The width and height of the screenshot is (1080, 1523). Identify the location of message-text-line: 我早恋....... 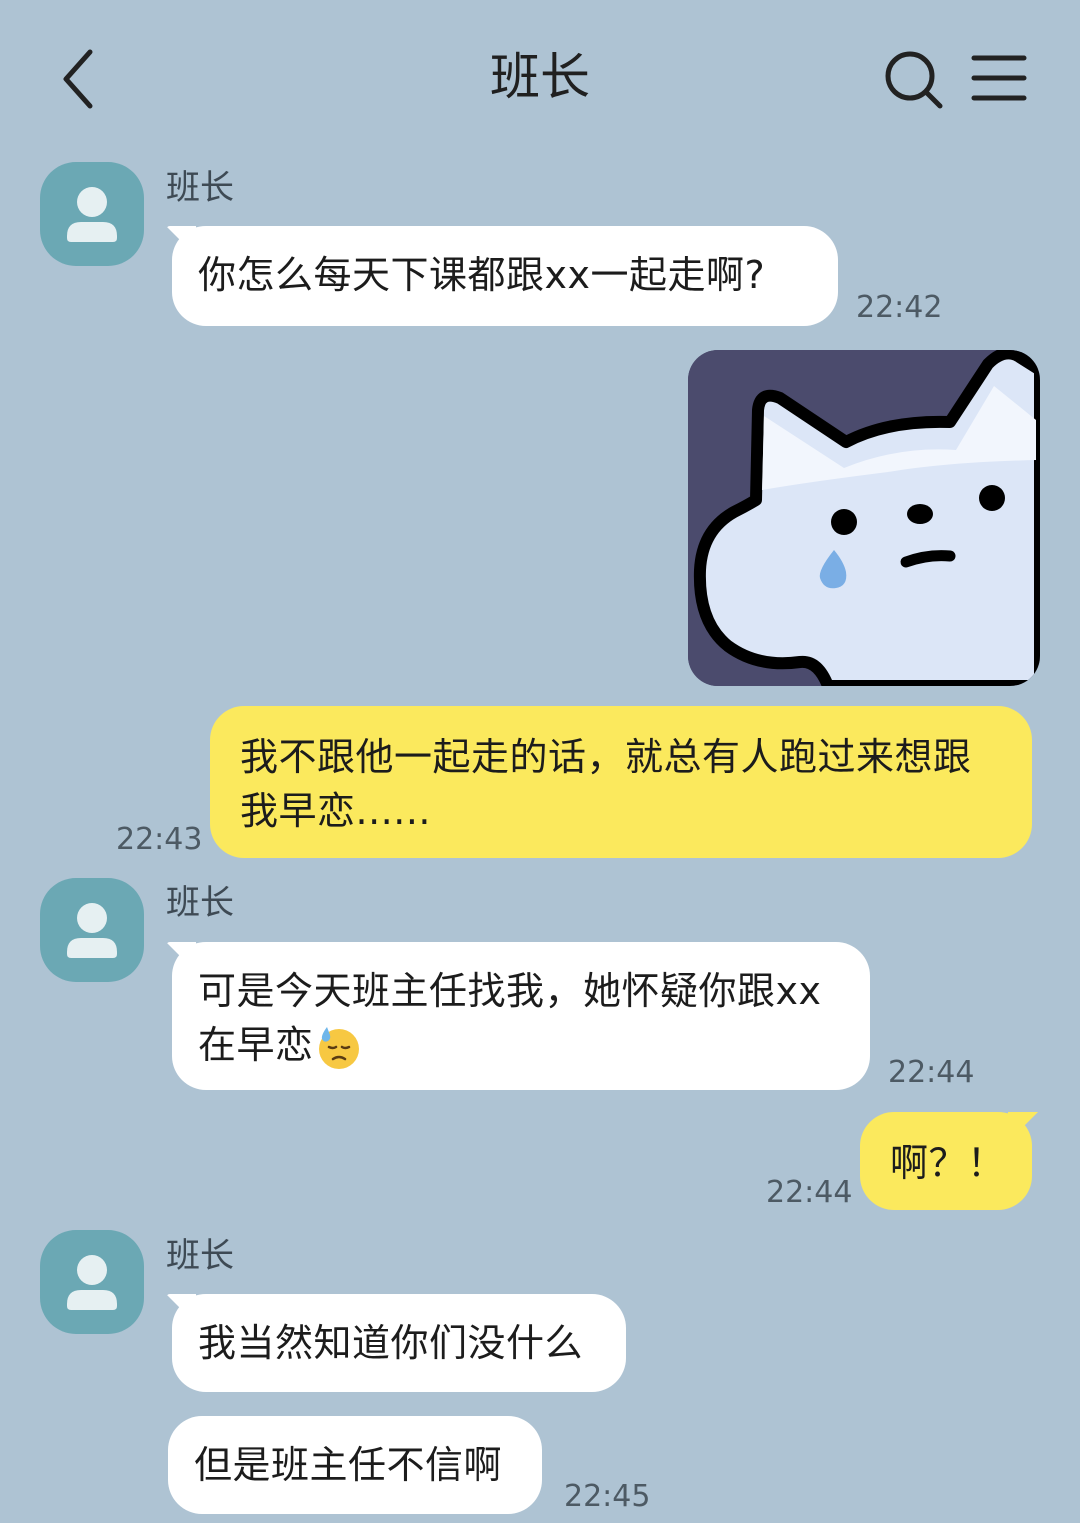
(335, 811).